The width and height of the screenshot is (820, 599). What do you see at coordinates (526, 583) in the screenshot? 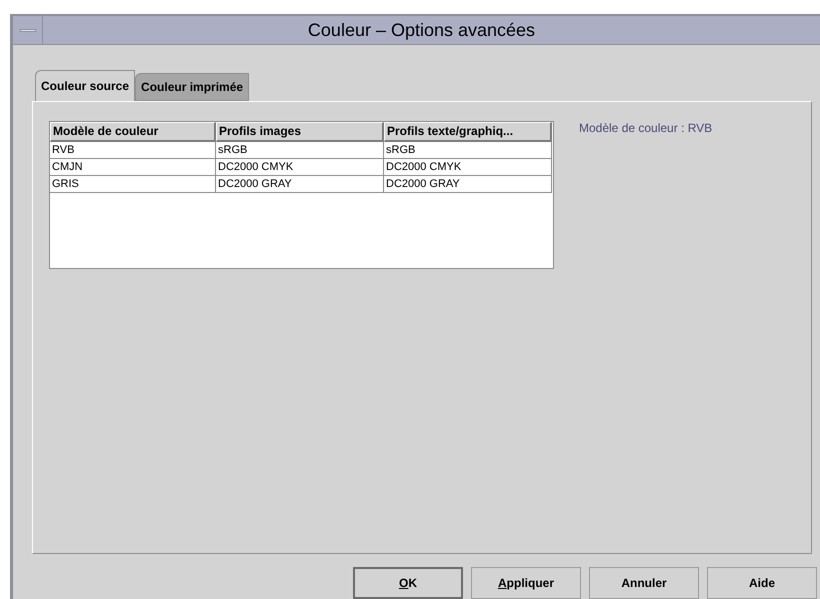
I see `dialog-button: Appliquer` at bounding box center [526, 583].